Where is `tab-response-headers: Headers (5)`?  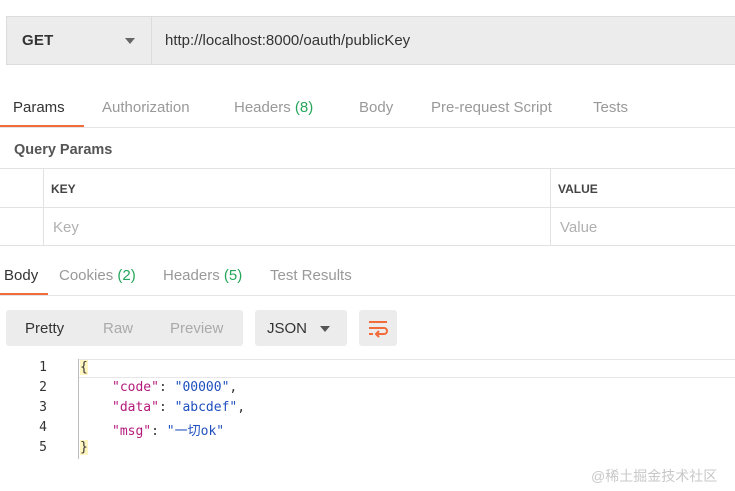 tab-response-headers: Headers (5) is located at coordinates (202, 275).